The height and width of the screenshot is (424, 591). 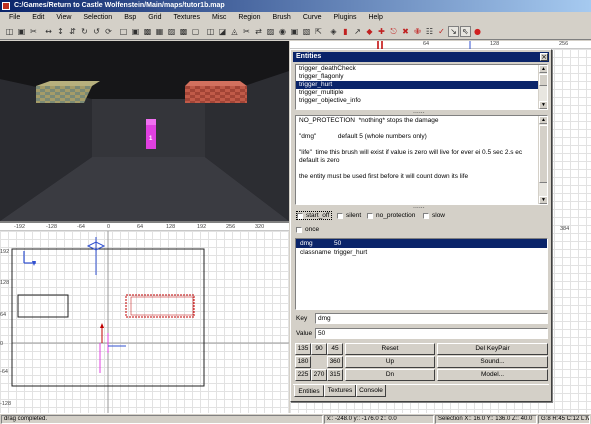 What do you see at coordinates (186, 18) in the screenshot?
I see `menu-textures: Textures` at bounding box center [186, 18].